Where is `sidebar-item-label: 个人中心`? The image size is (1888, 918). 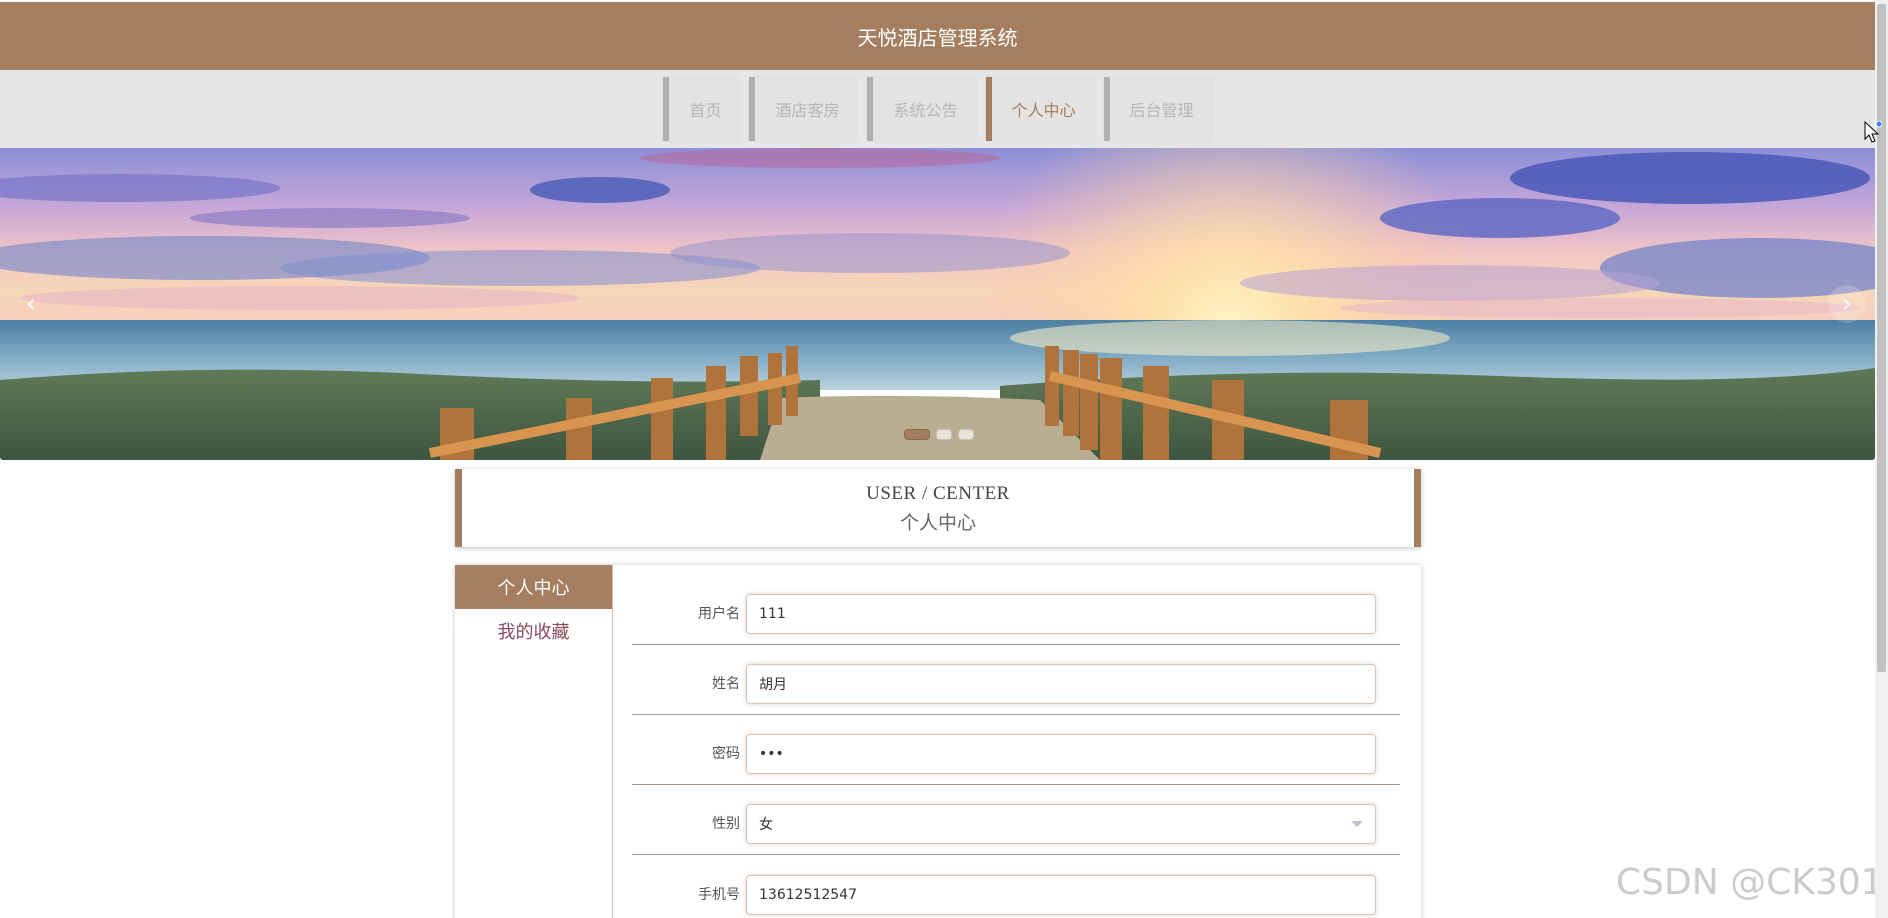
sidebar-item-label: 个人中心 is located at coordinates (533, 588).